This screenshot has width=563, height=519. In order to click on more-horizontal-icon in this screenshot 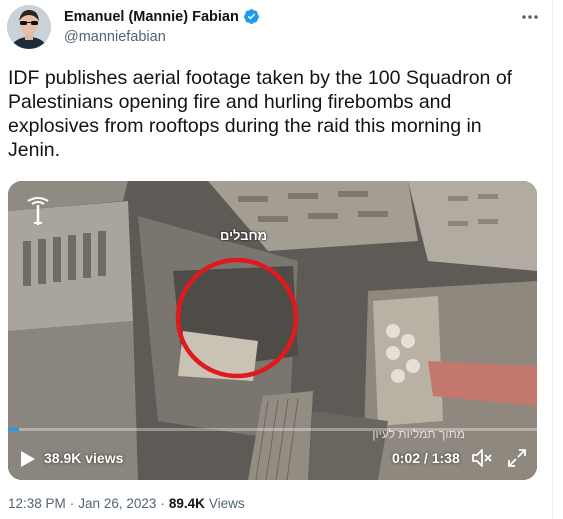, I will do `click(530, 17)`.